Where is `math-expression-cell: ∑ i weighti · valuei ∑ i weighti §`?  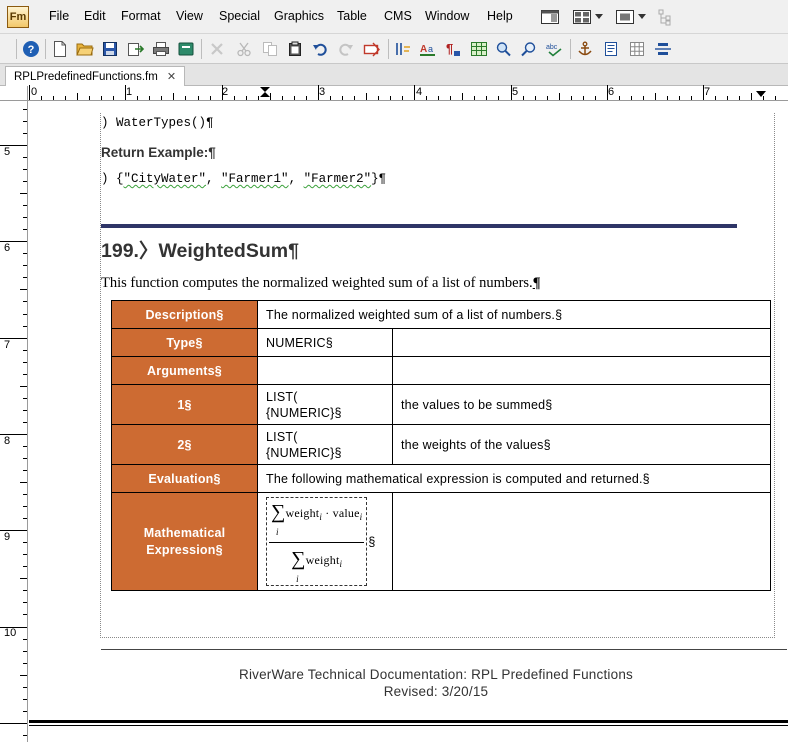 math-expression-cell: ∑ i weighti · valuei ∑ i weighti § is located at coordinates (325, 541).